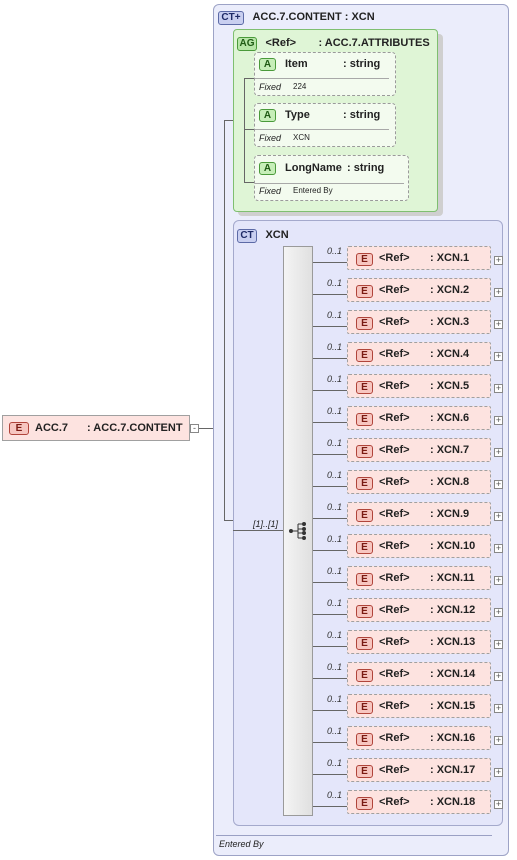 This screenshot has width=517, height=860. Describe the element at coordinates (450, 258) in the screenshot. I see `element-name: : XCN.1` at that location.